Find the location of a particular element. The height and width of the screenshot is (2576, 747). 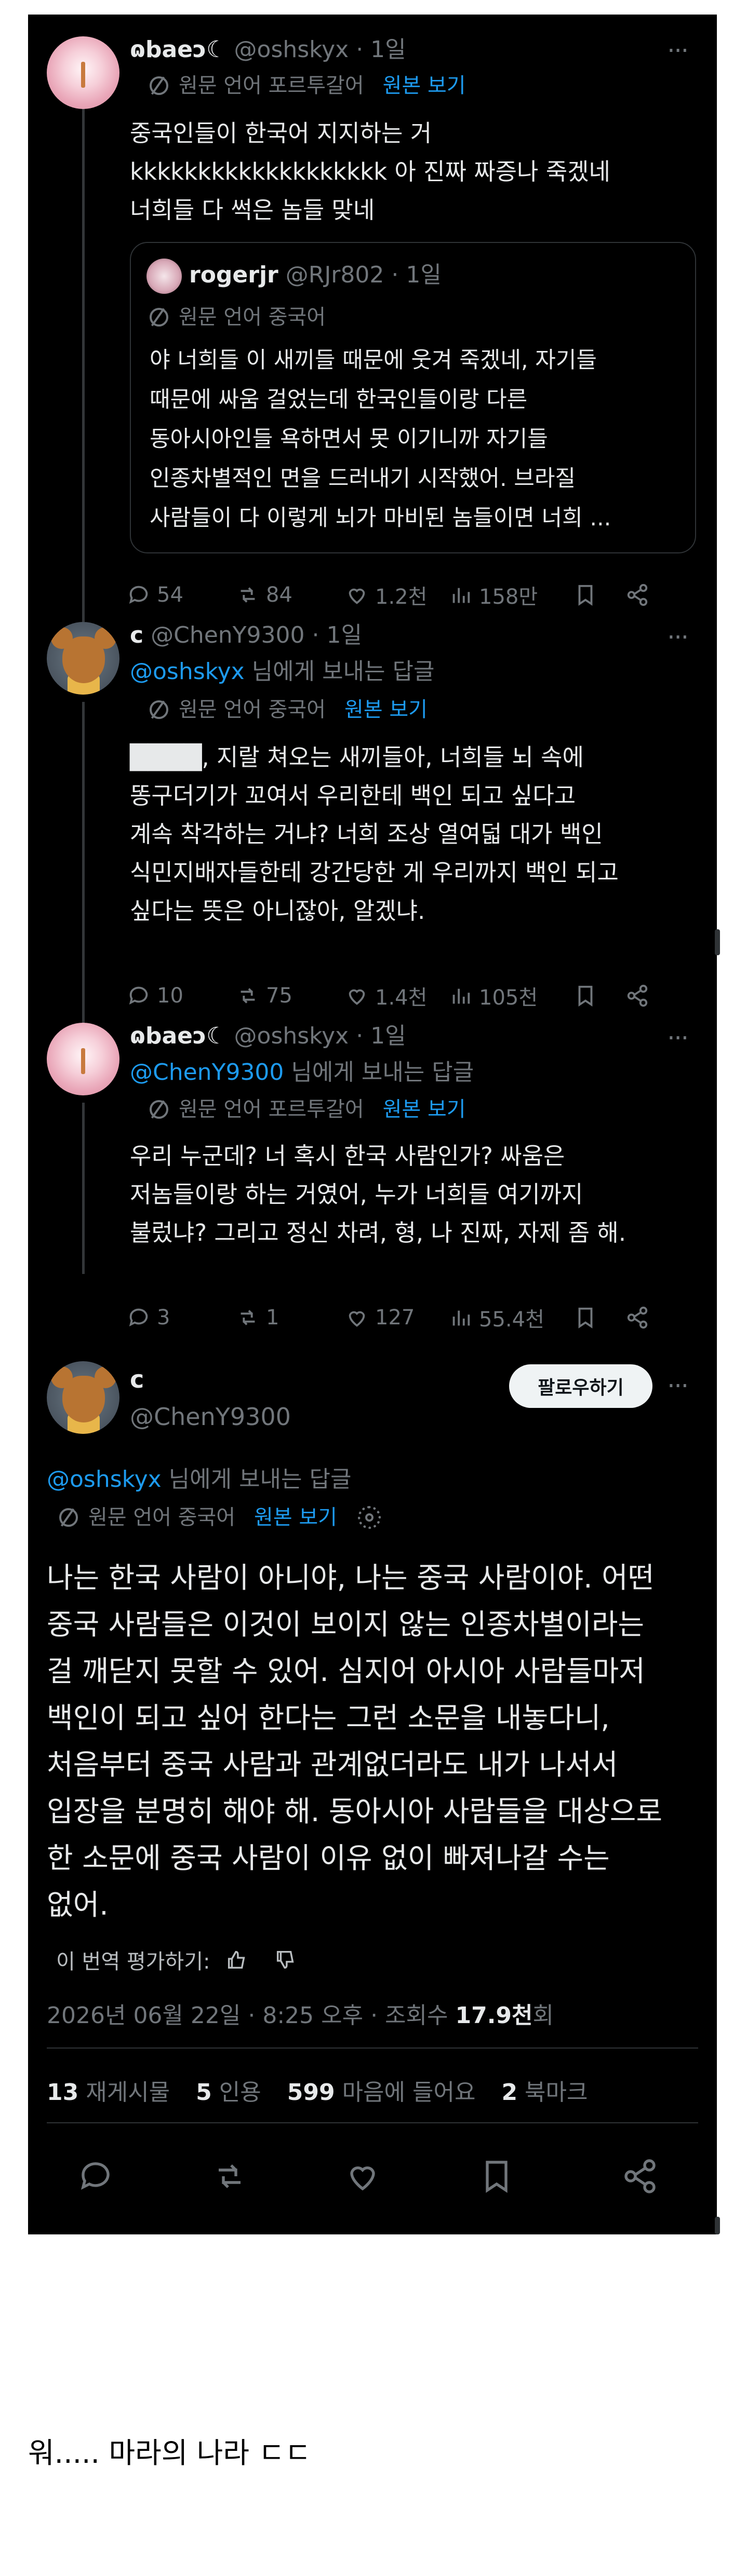

reply-to-line: @oshskyx 님에게 보내는 답글 is located at coordinates (282, 671).